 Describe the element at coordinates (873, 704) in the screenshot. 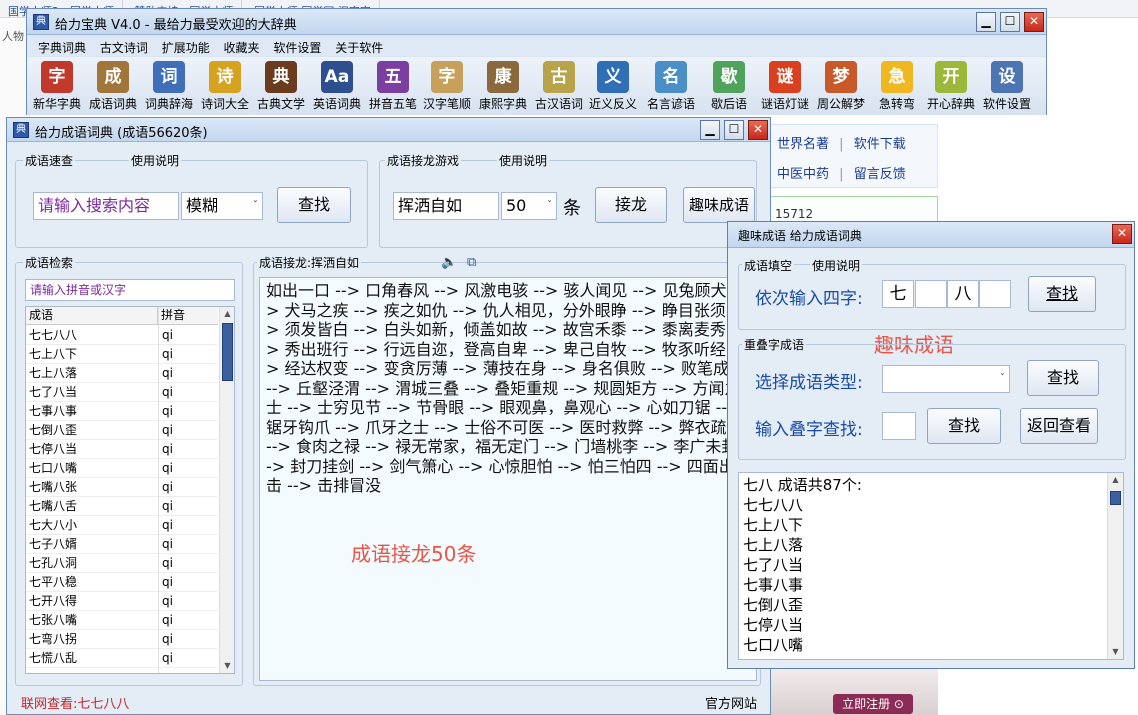

I see `register-button: 立即注册 ⊙` at that location.